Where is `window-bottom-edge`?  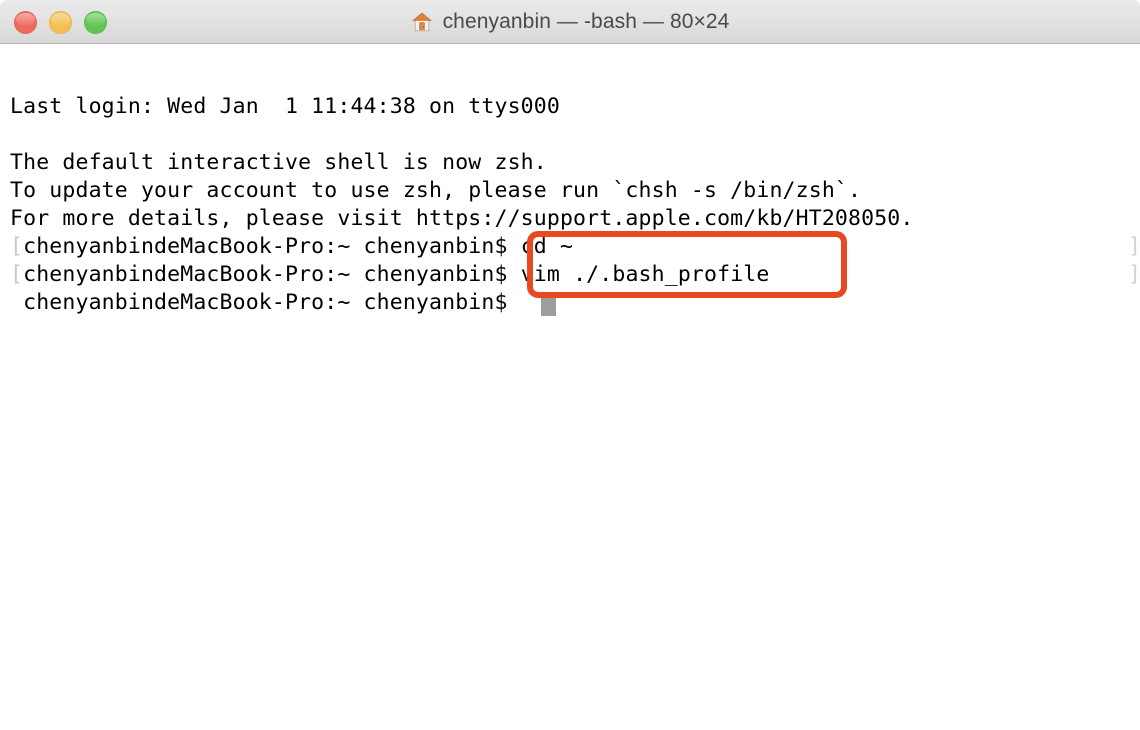 window-bottom-edge is located at coordinates (570, 724).